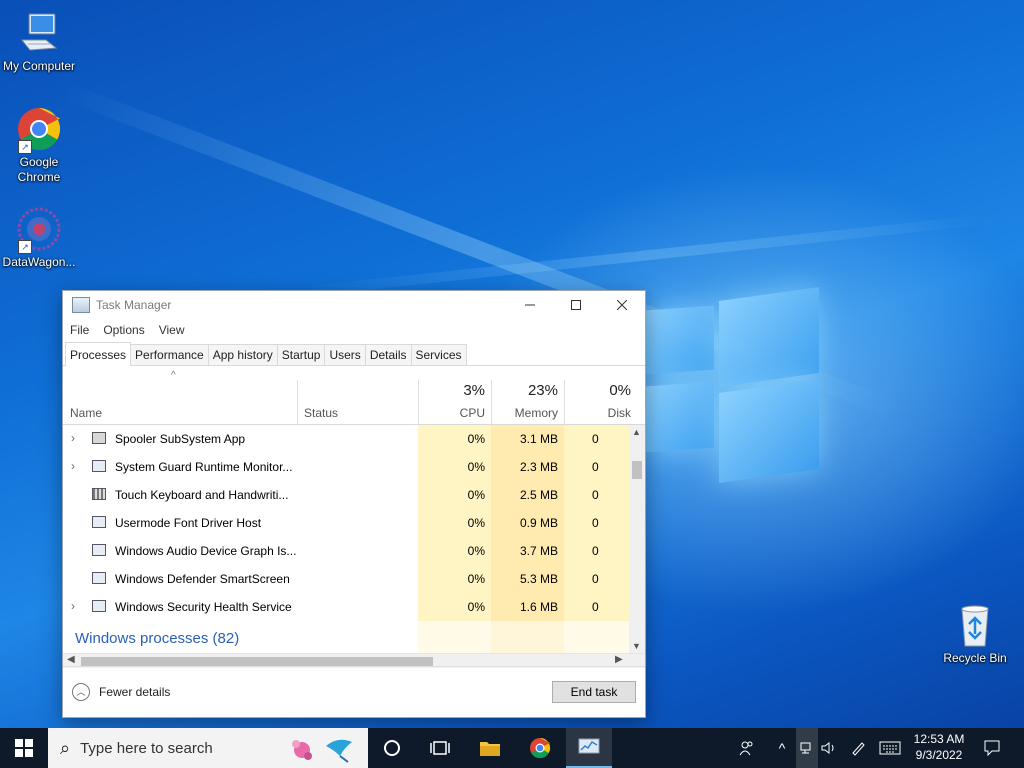 The width and height of the screenshot is (1024, 768). I want to click on window-title: Task Manager, so click(134, 305).